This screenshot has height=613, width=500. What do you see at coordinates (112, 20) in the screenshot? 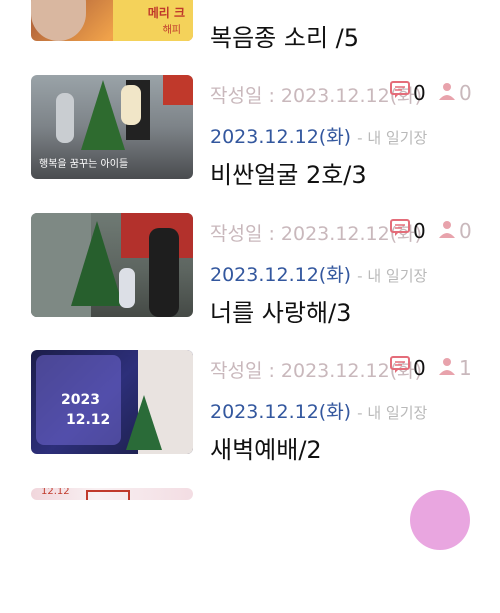
I see `post-thumbnail: 메리 크 해피` at bounding box center [112, 20].